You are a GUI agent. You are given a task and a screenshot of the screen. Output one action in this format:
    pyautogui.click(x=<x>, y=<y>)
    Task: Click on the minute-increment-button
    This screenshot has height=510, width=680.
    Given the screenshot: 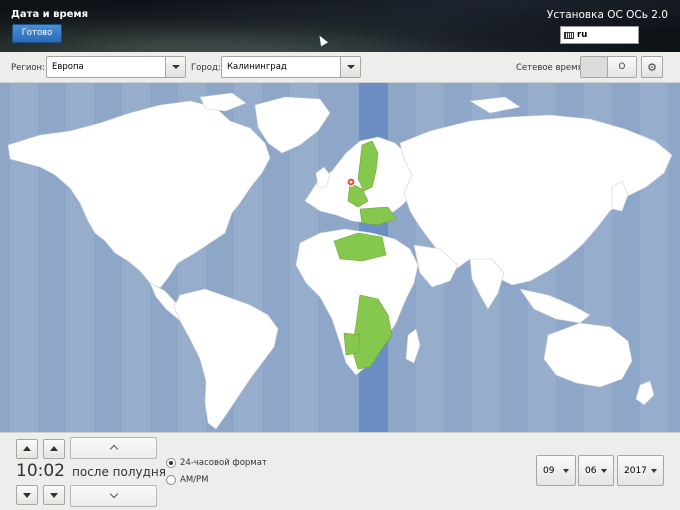 What is the action you would take?
    pyautogui.click(x=54, y=449)
    